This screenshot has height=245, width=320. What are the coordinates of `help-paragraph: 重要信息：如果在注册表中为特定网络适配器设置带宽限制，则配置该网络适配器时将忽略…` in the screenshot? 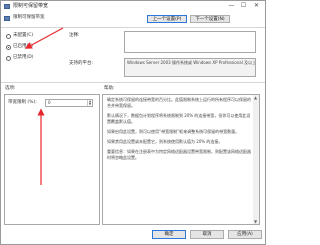 It's located at (179, 154).